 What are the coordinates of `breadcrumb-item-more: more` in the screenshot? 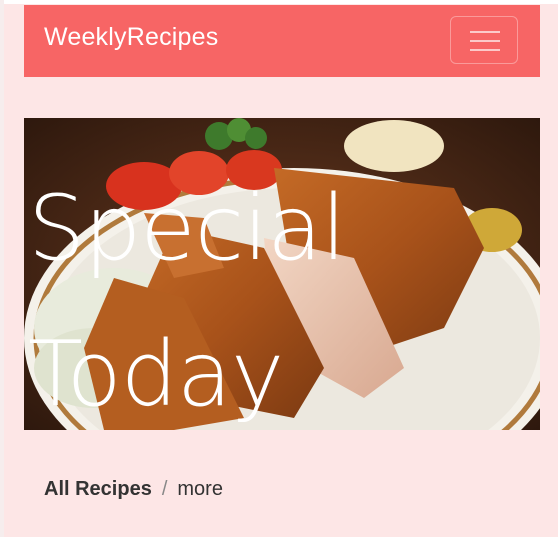 It's located at (200, 489).